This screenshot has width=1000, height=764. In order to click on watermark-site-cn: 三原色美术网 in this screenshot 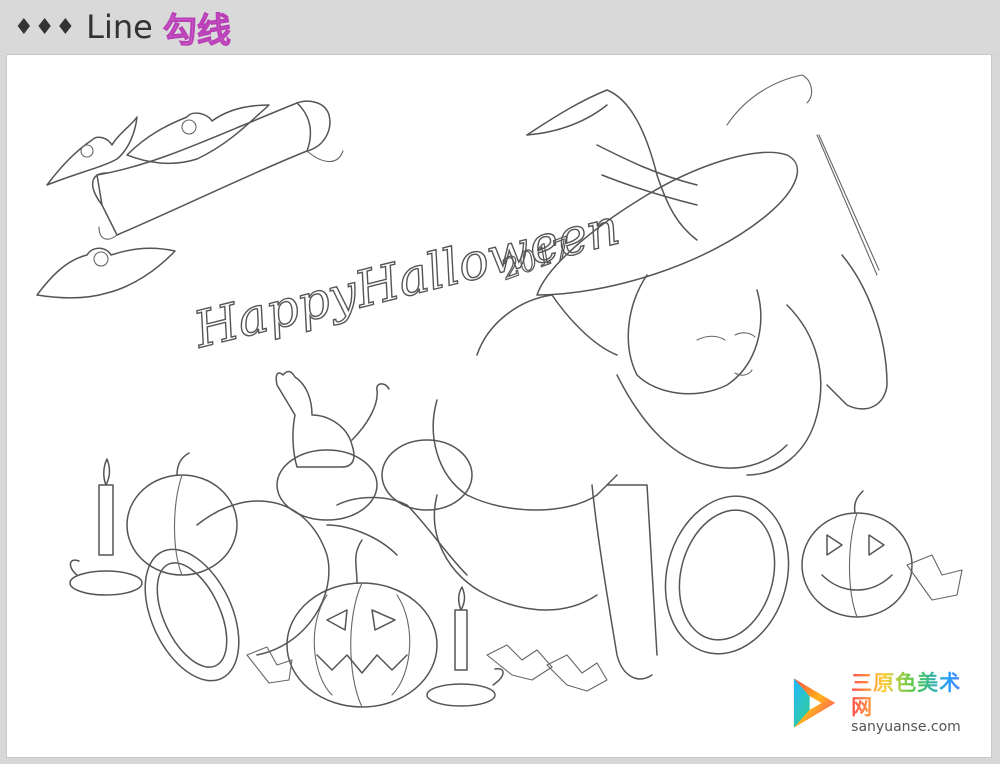, I will do `click(916, 695)`.